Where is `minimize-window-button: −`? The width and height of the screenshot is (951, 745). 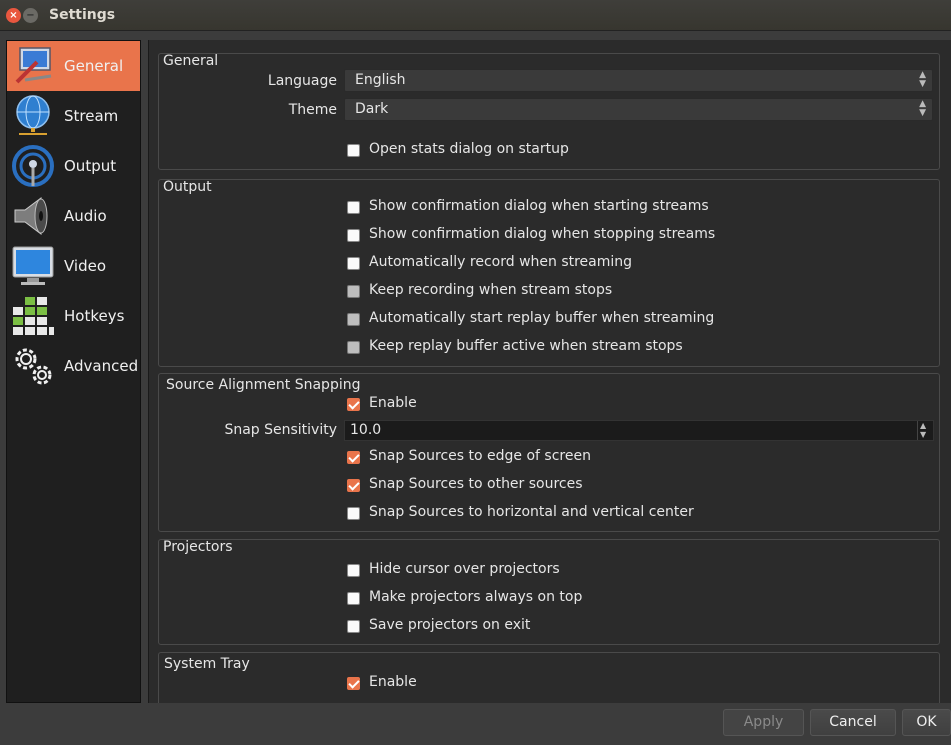
minimize-window-button: − is located at coordinates (30, 15).